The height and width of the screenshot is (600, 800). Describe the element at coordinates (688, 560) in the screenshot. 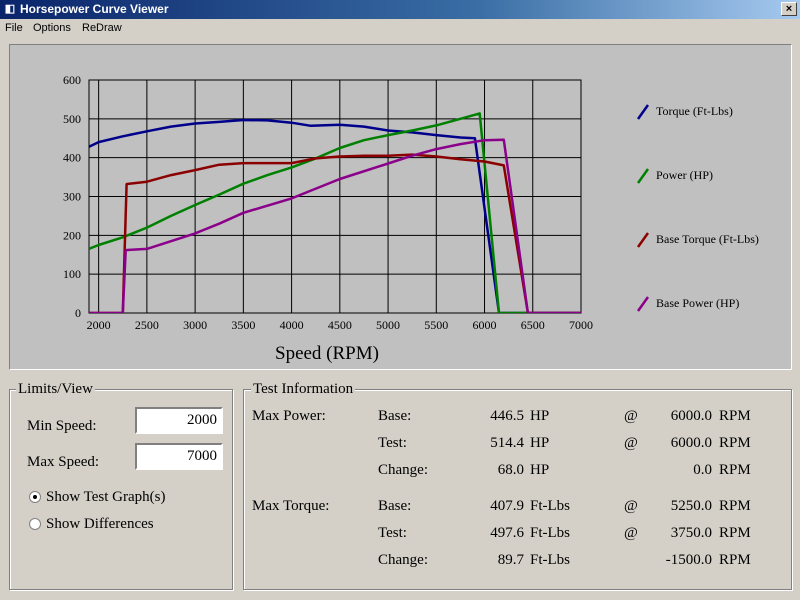

I see `torque-row-rpm: -1500.0` at that location.